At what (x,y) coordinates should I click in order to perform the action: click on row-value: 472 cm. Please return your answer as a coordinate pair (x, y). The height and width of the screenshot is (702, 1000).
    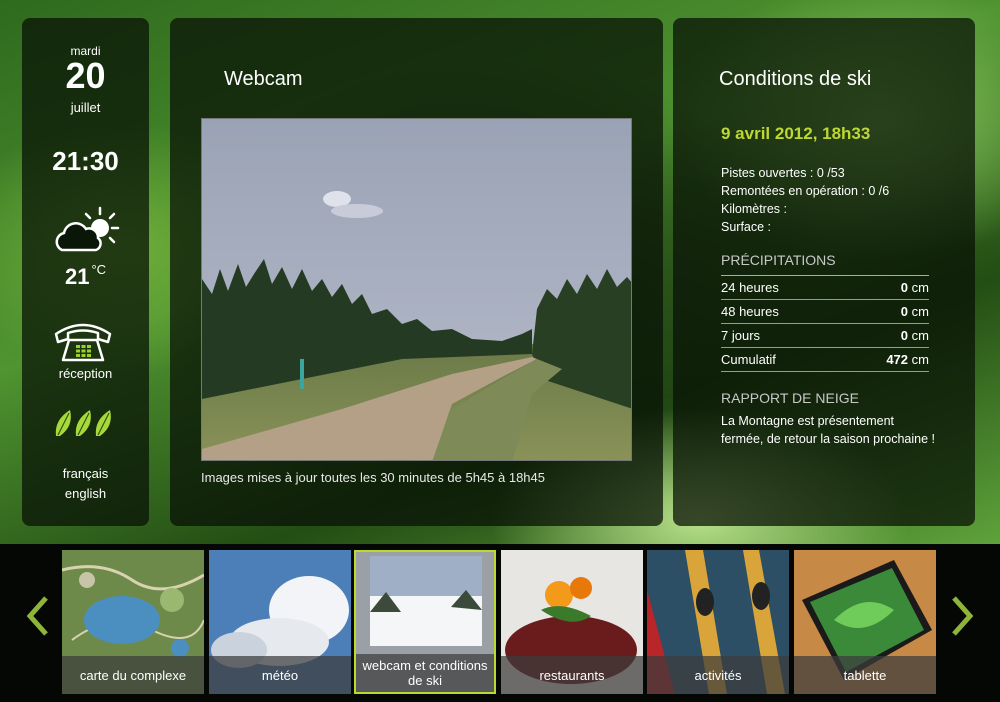
    Looking at the image, I should click on (907, 359).